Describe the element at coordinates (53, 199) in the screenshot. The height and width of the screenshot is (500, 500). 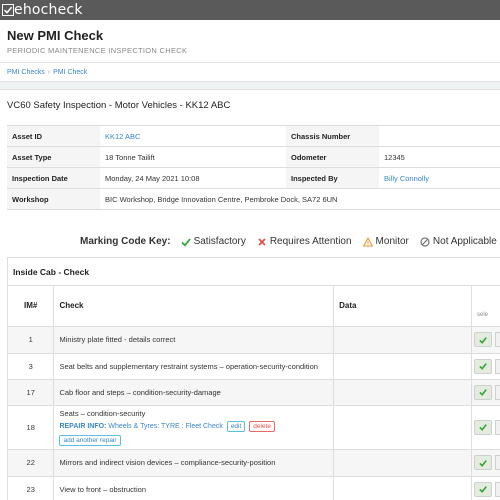
I see `workshop-label: Workshop` at that location.